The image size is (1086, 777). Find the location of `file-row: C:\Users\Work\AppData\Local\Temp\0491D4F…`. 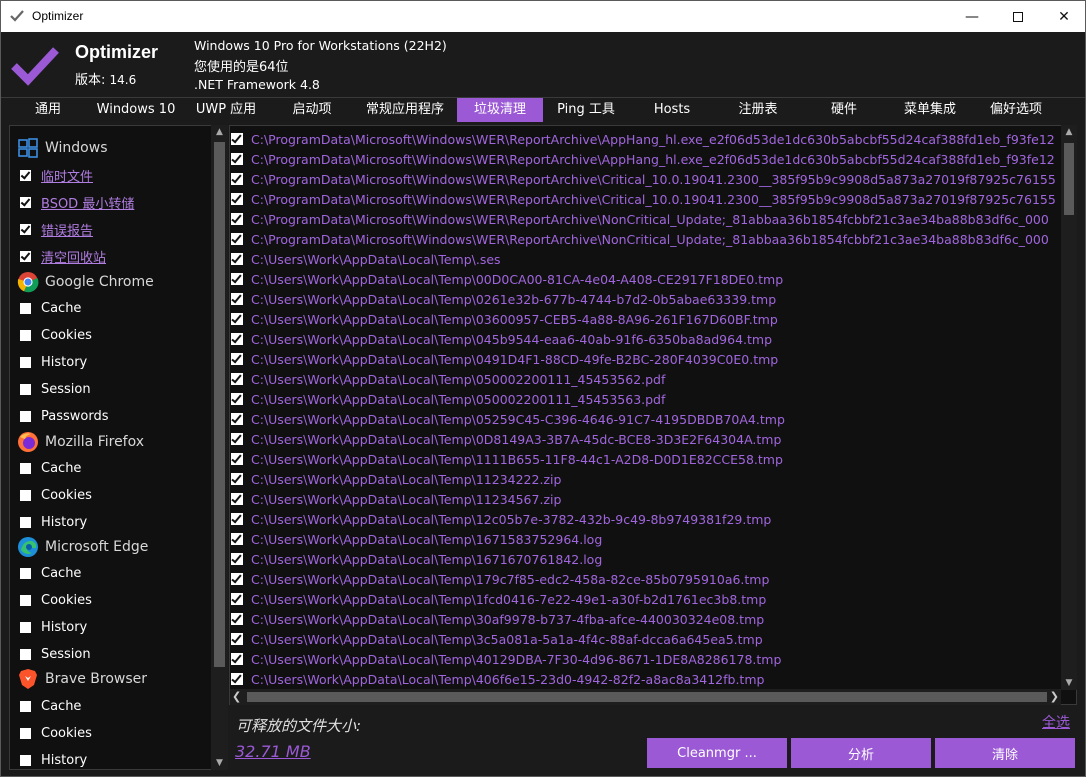

file-row: C:\Users\Work\AppData\Local\Temp\0491D4F… is located at coordinates (504, 359).